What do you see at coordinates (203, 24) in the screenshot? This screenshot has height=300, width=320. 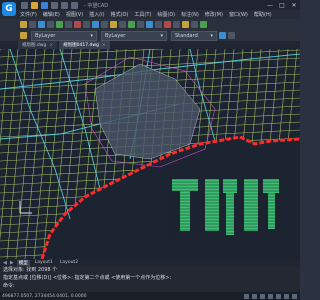 I see `design-center-icon` at bounding box center [203, 24].